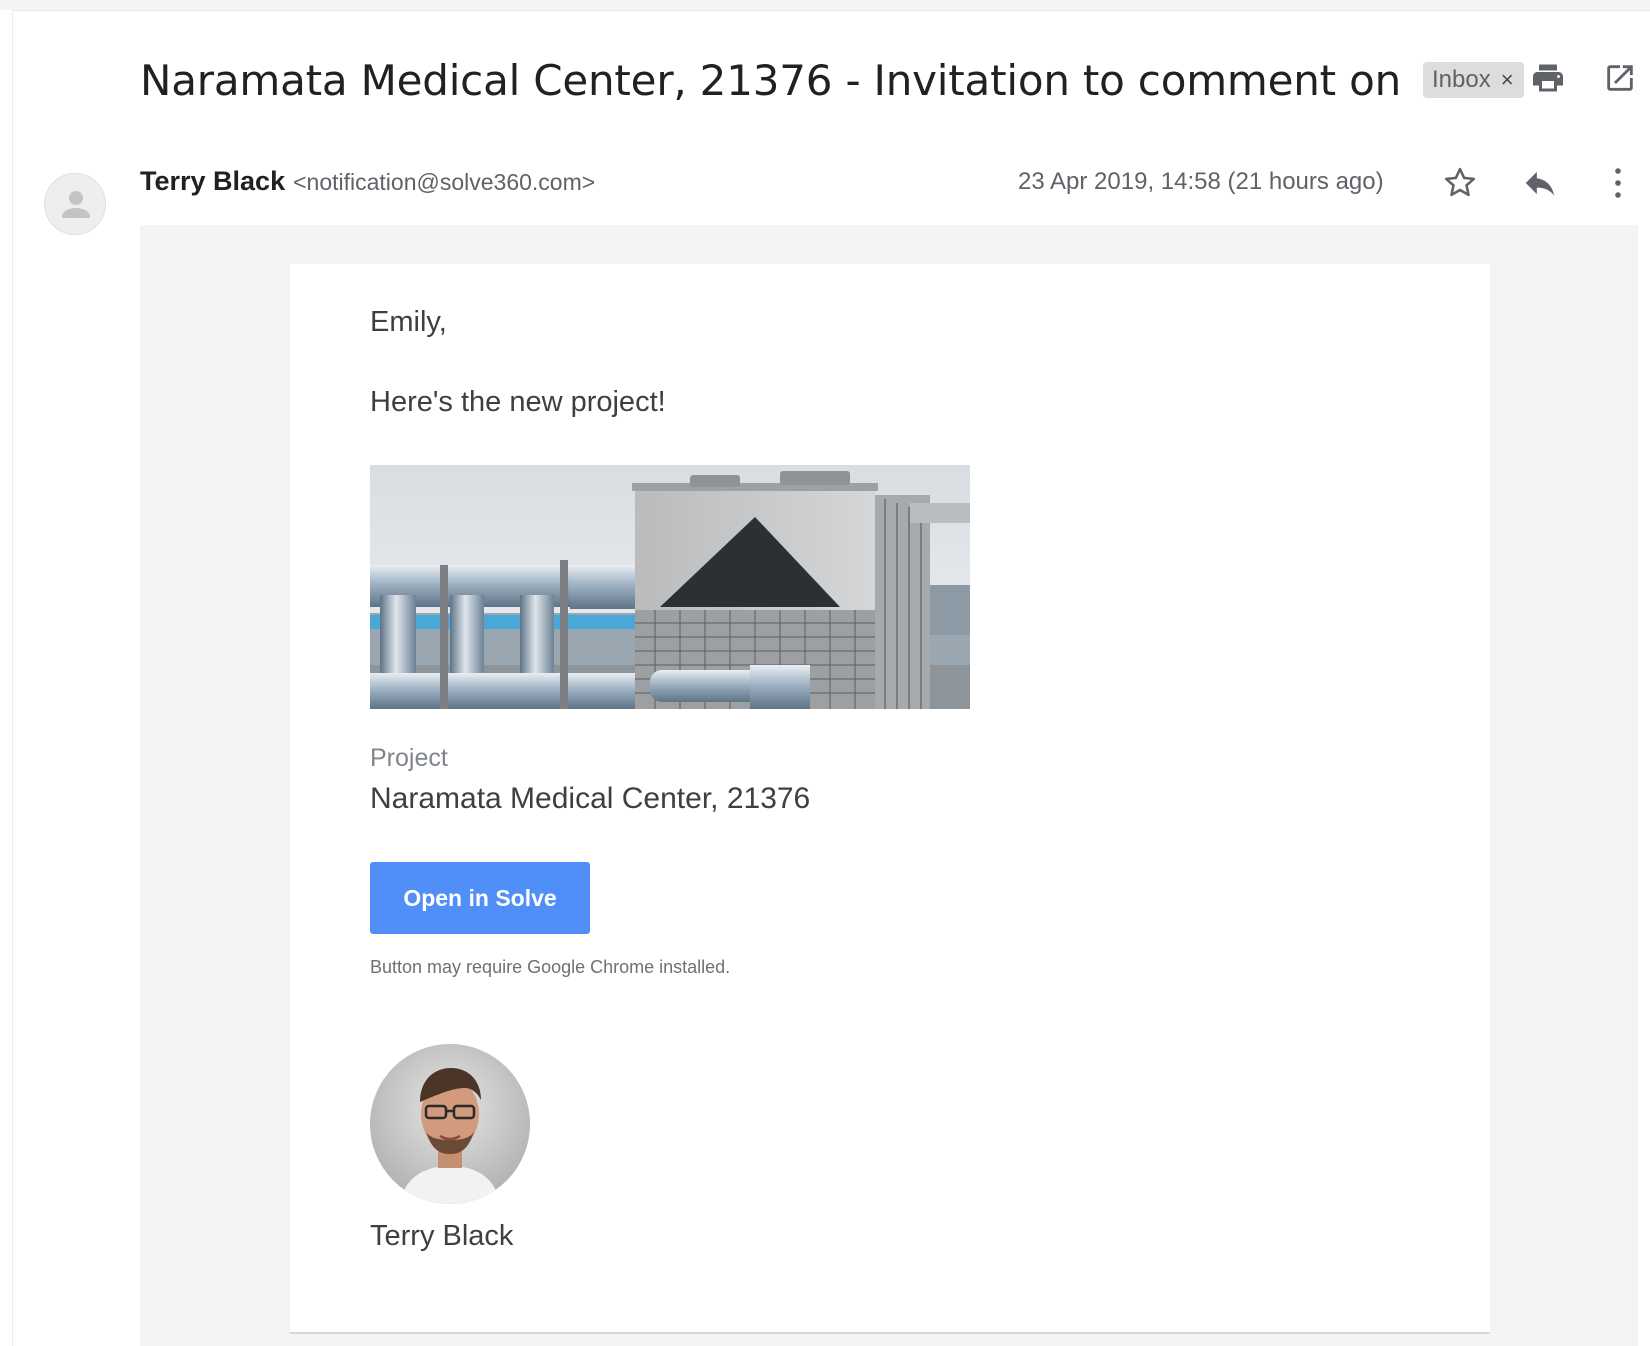 Image resolution: width=1650 pixels, height=1346 pixels. I want to click on star-icon, so click(1460, 182).